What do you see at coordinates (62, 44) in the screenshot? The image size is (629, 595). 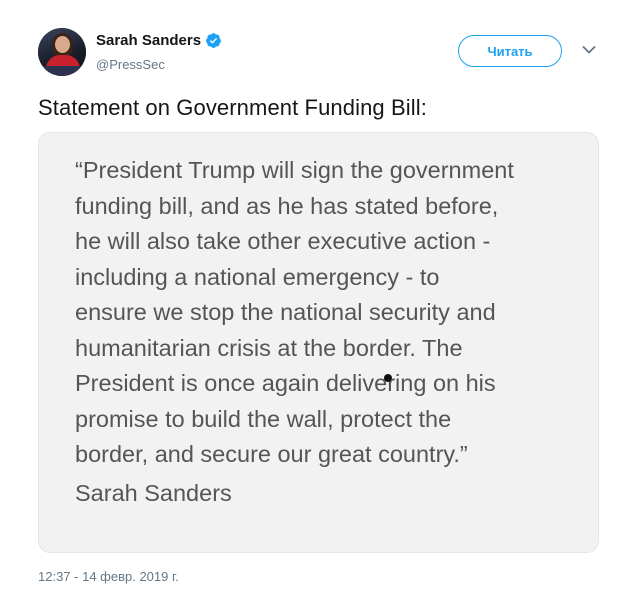 I see `avatar-face` at bounding box center [62, 44].